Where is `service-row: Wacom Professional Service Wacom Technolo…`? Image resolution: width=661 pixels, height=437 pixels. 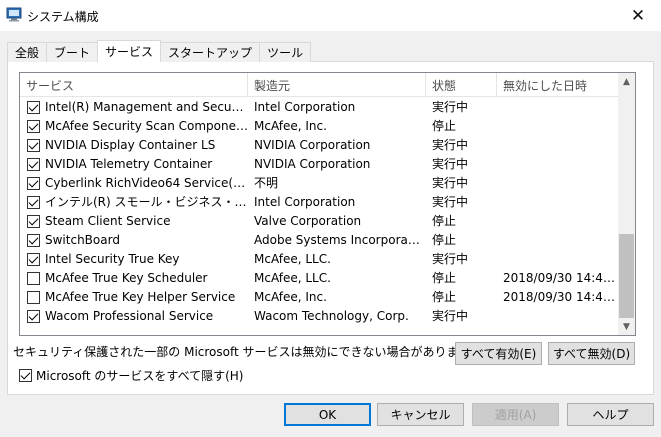 service-row: Wacom Professional Service Wacom Technolo… is located at coordinates (319, 316).